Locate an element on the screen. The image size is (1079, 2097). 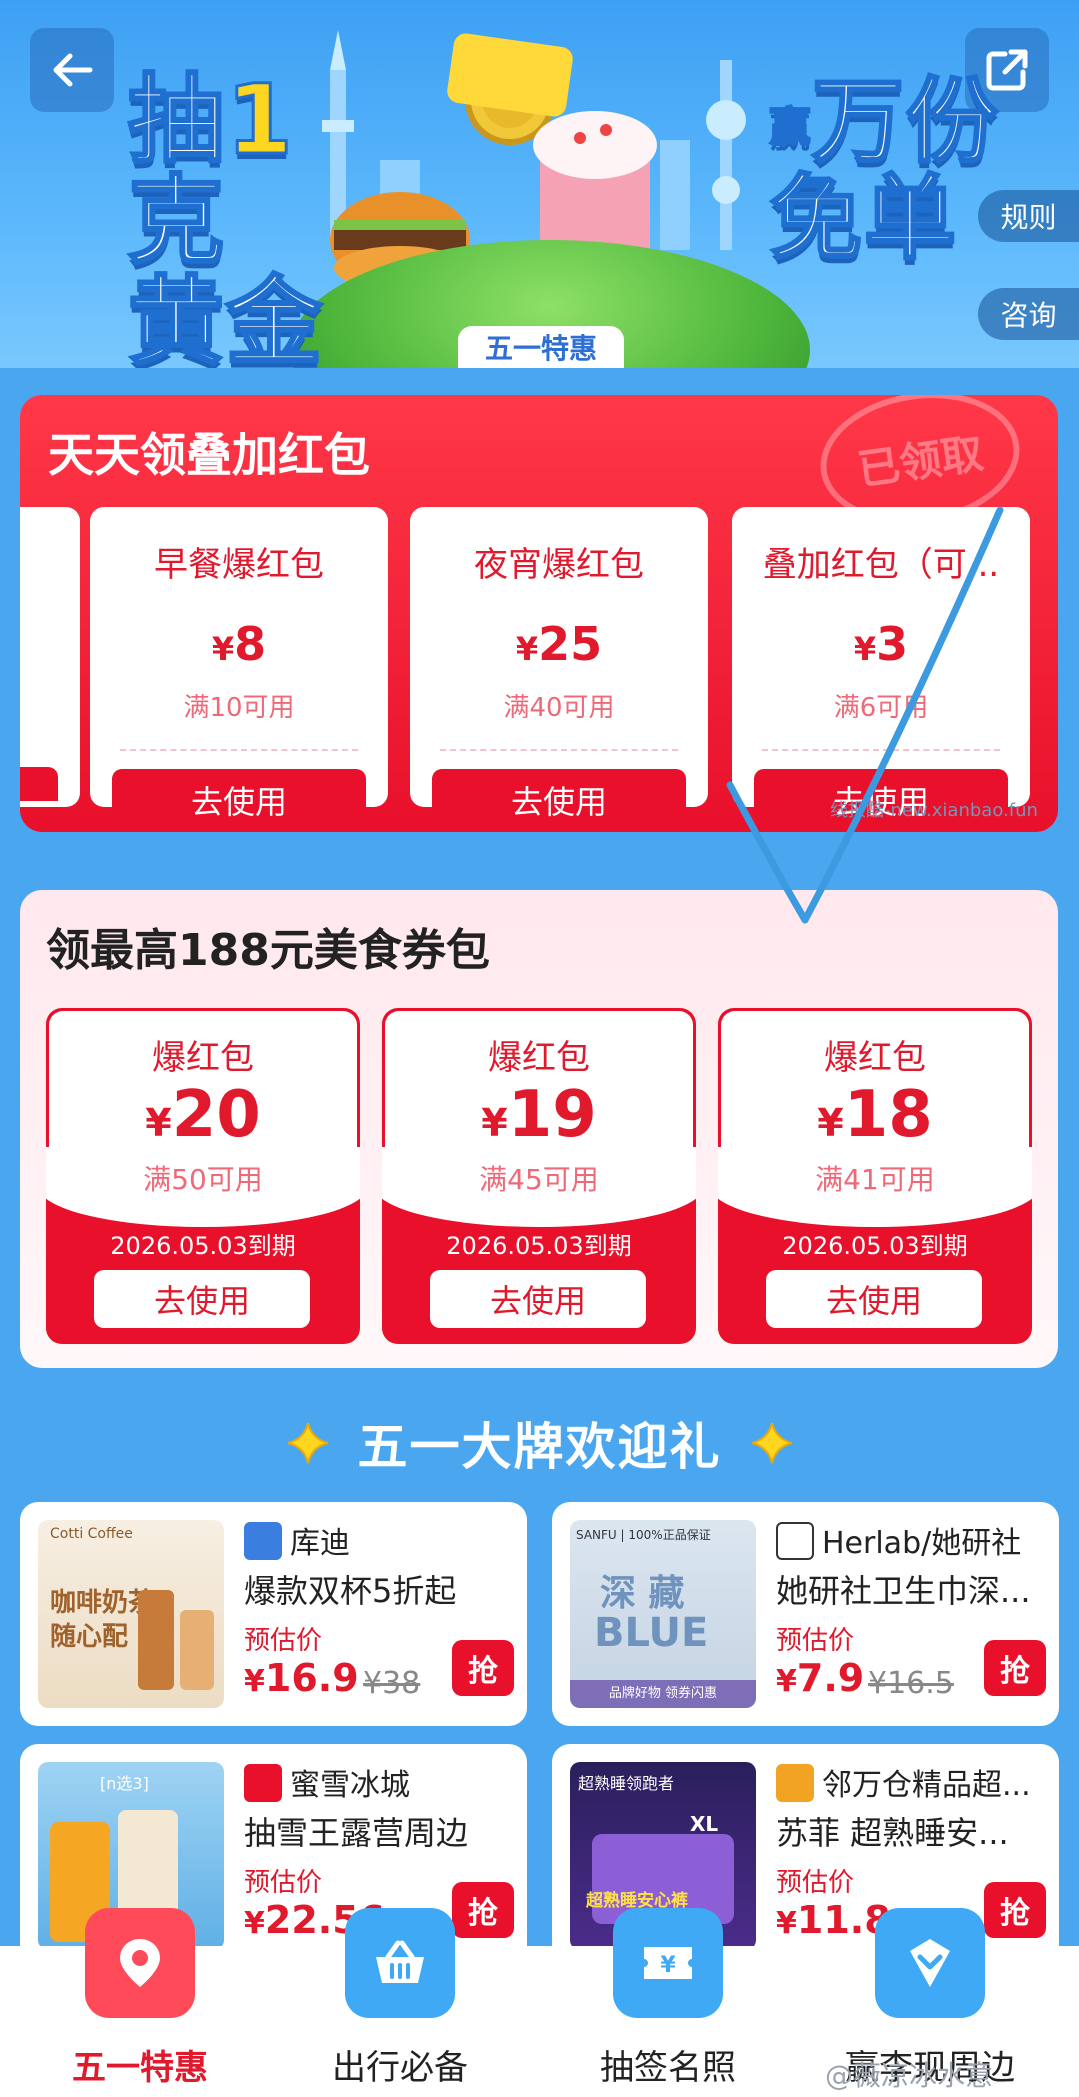
coupon-card: 夜宵爆红包 ¥25 满40可用 去使用 is located at coordinates (559, 669).